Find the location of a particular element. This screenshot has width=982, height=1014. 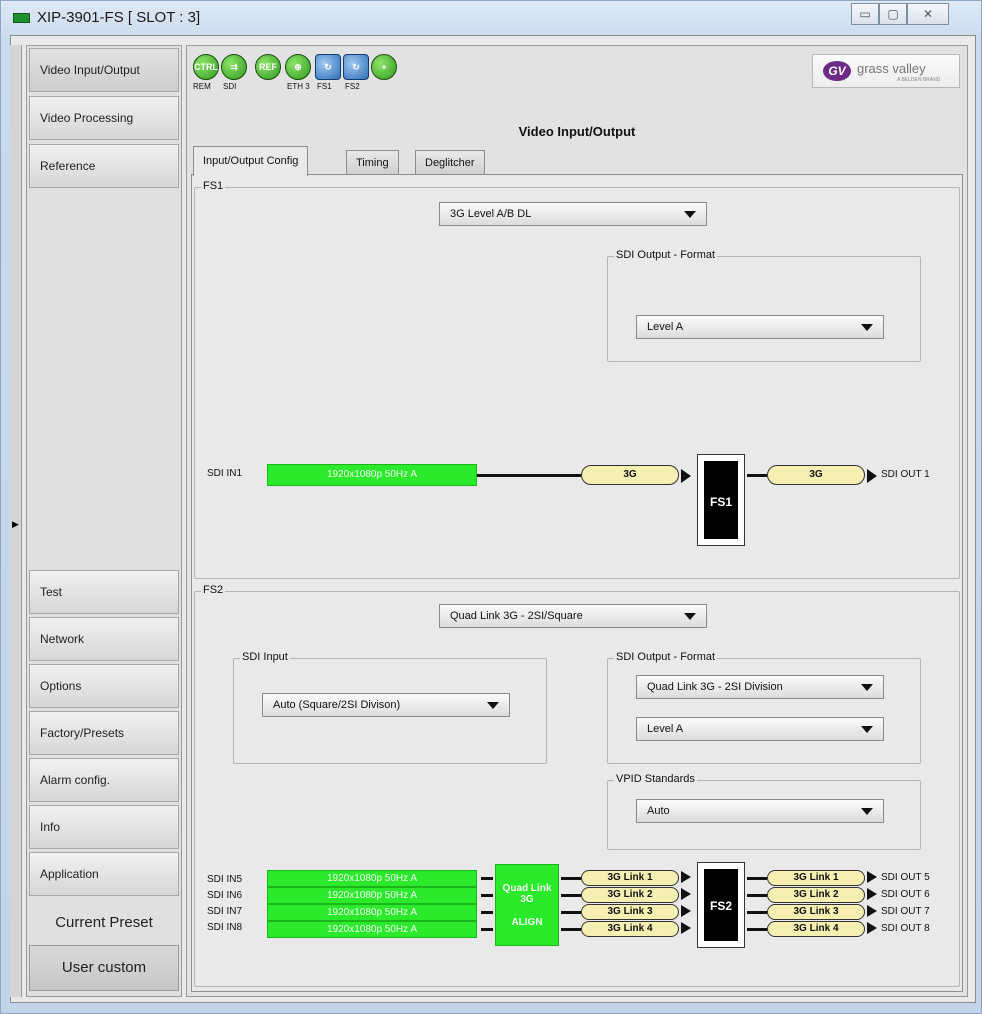

nav-info: Info is located at coordinates (104, 827).